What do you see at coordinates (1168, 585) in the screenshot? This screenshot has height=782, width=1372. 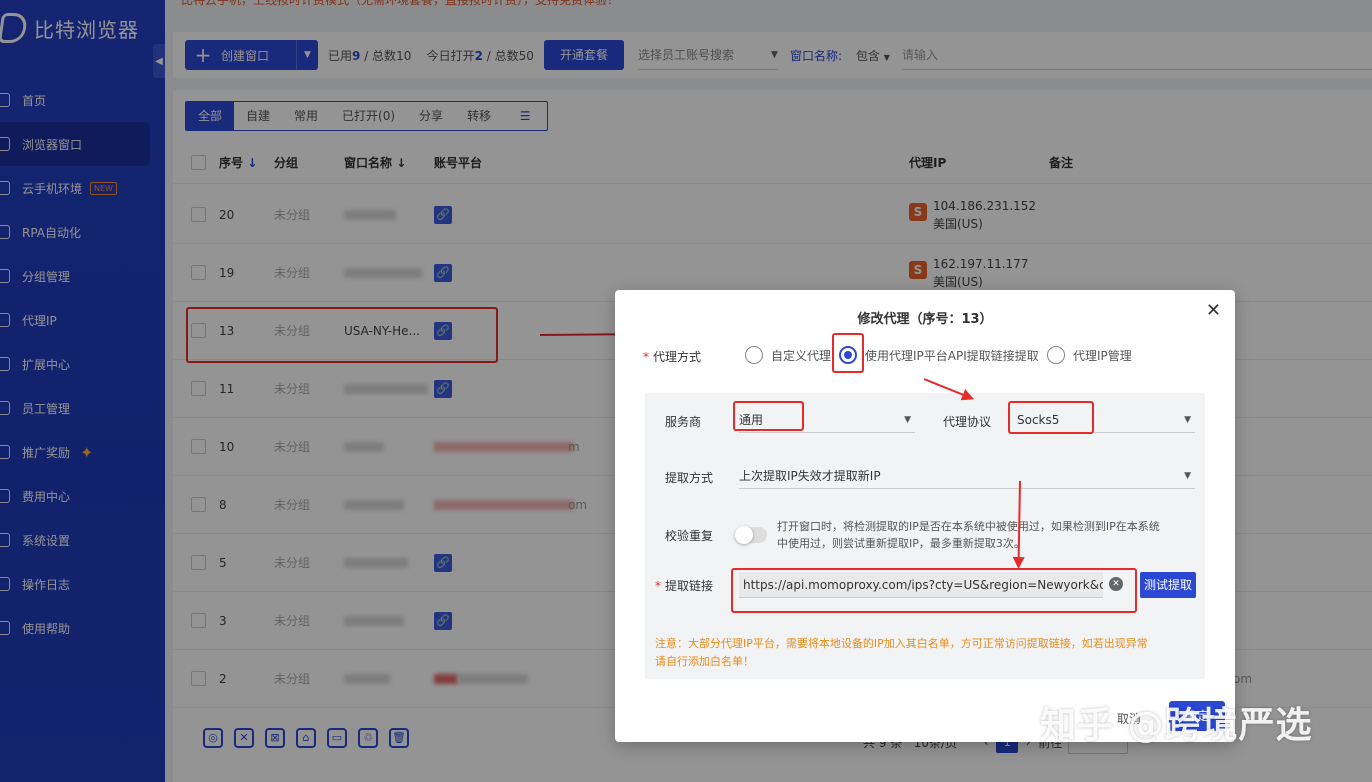 I see `test-extract-button: 测试提取` at bounding box center [1168, 585].